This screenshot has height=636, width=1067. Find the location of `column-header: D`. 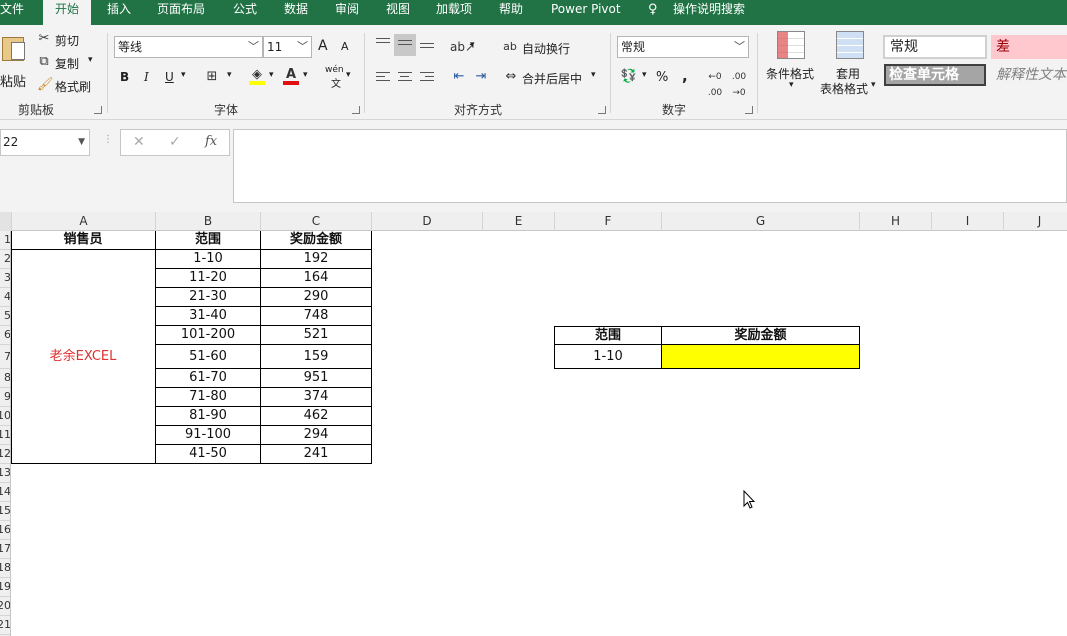

column-header: D is located at coordinates (427, 221).